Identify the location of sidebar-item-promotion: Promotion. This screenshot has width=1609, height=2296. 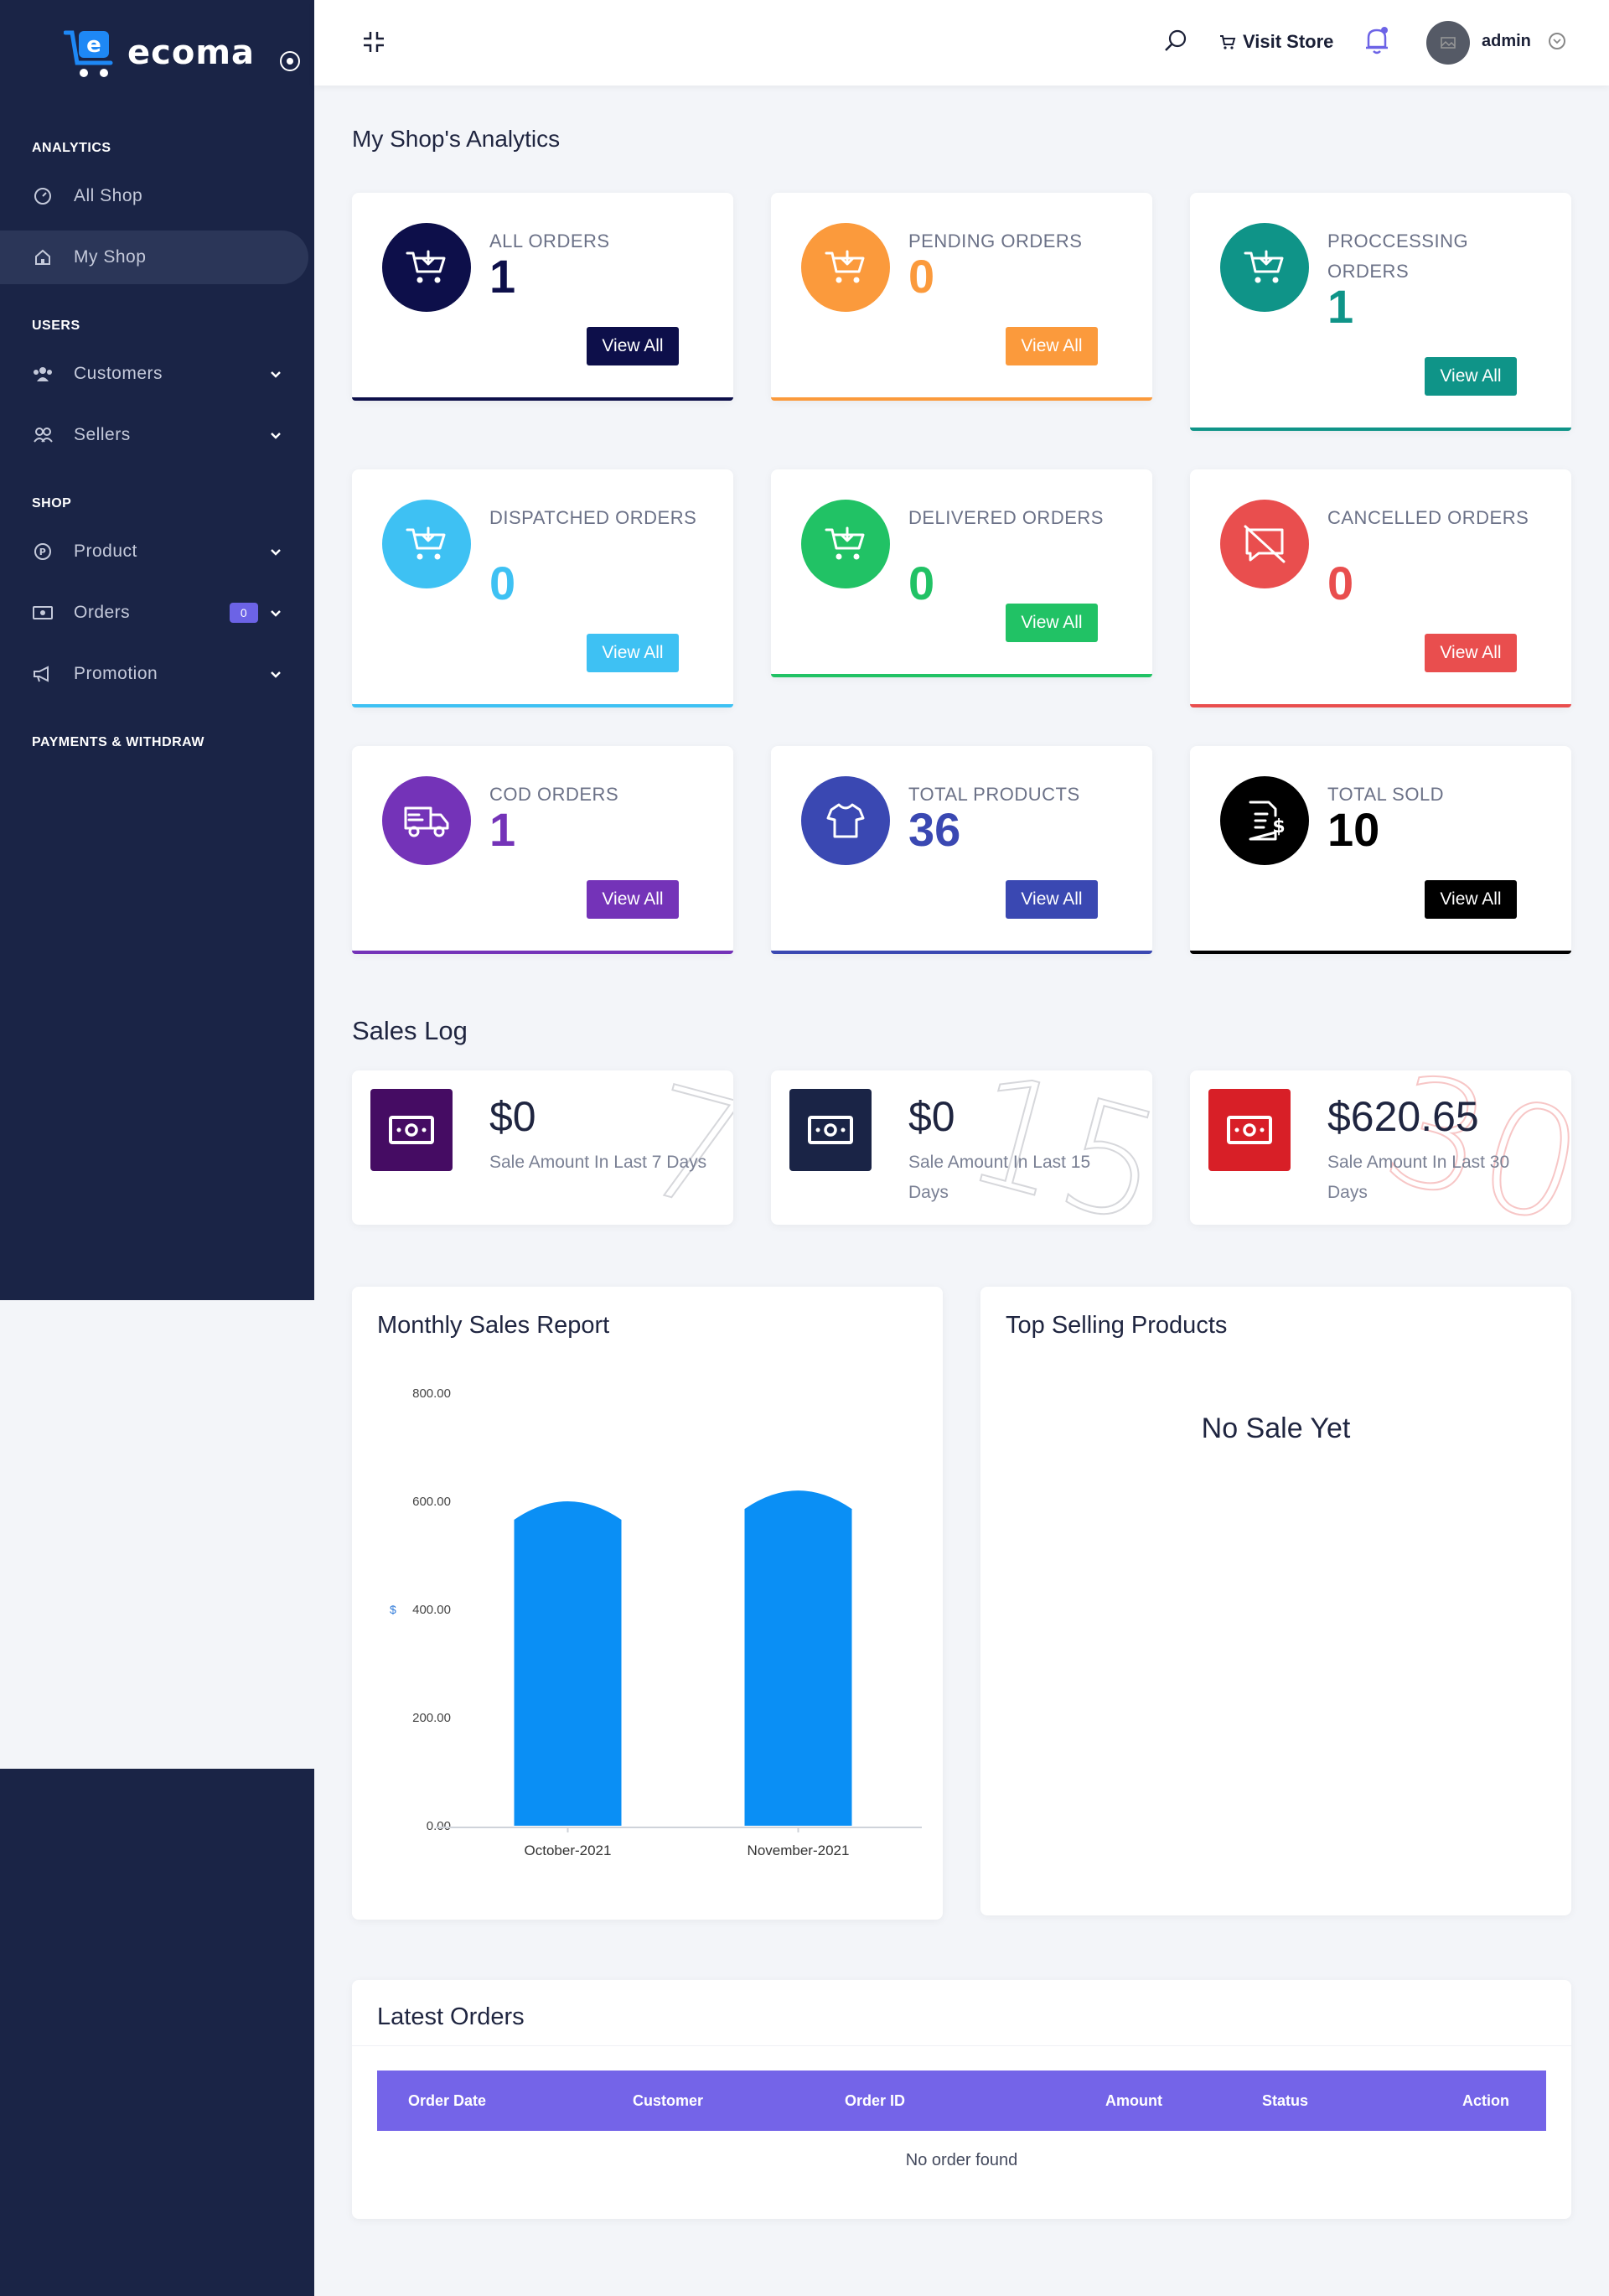
(154, 674).